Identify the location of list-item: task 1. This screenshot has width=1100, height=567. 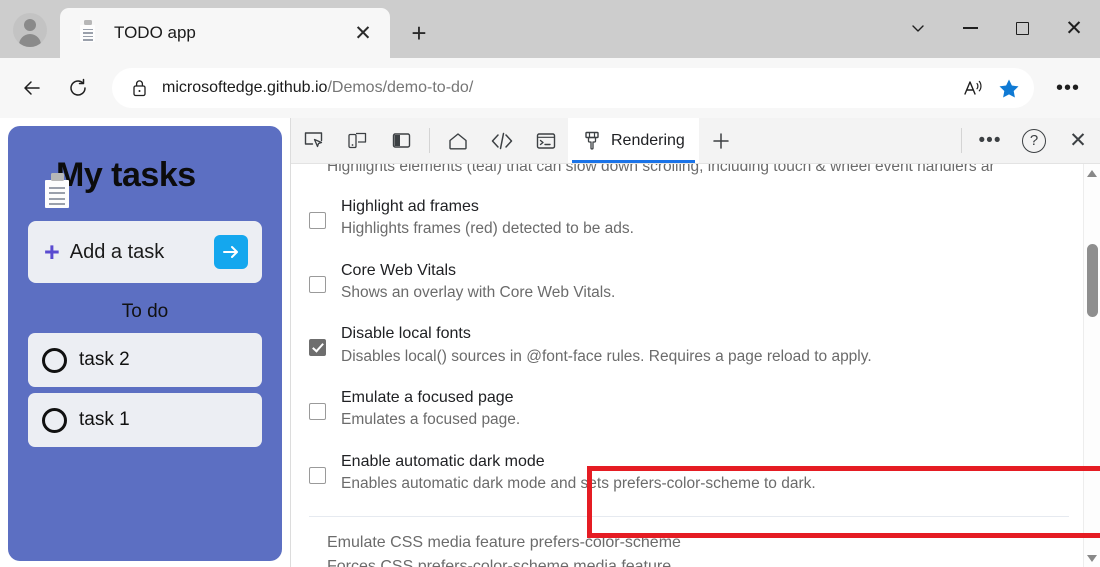
(145, 420).